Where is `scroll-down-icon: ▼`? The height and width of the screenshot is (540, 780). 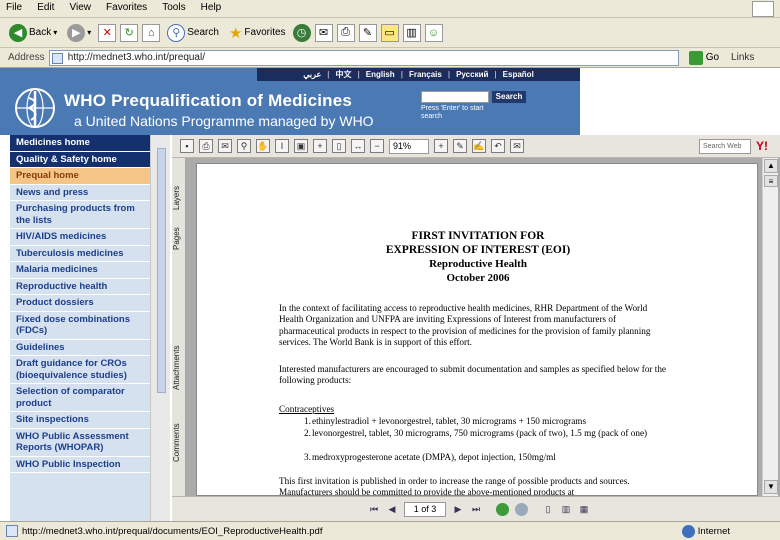 scroll-down-icon: ▼ is located at coordinates (771, 487).